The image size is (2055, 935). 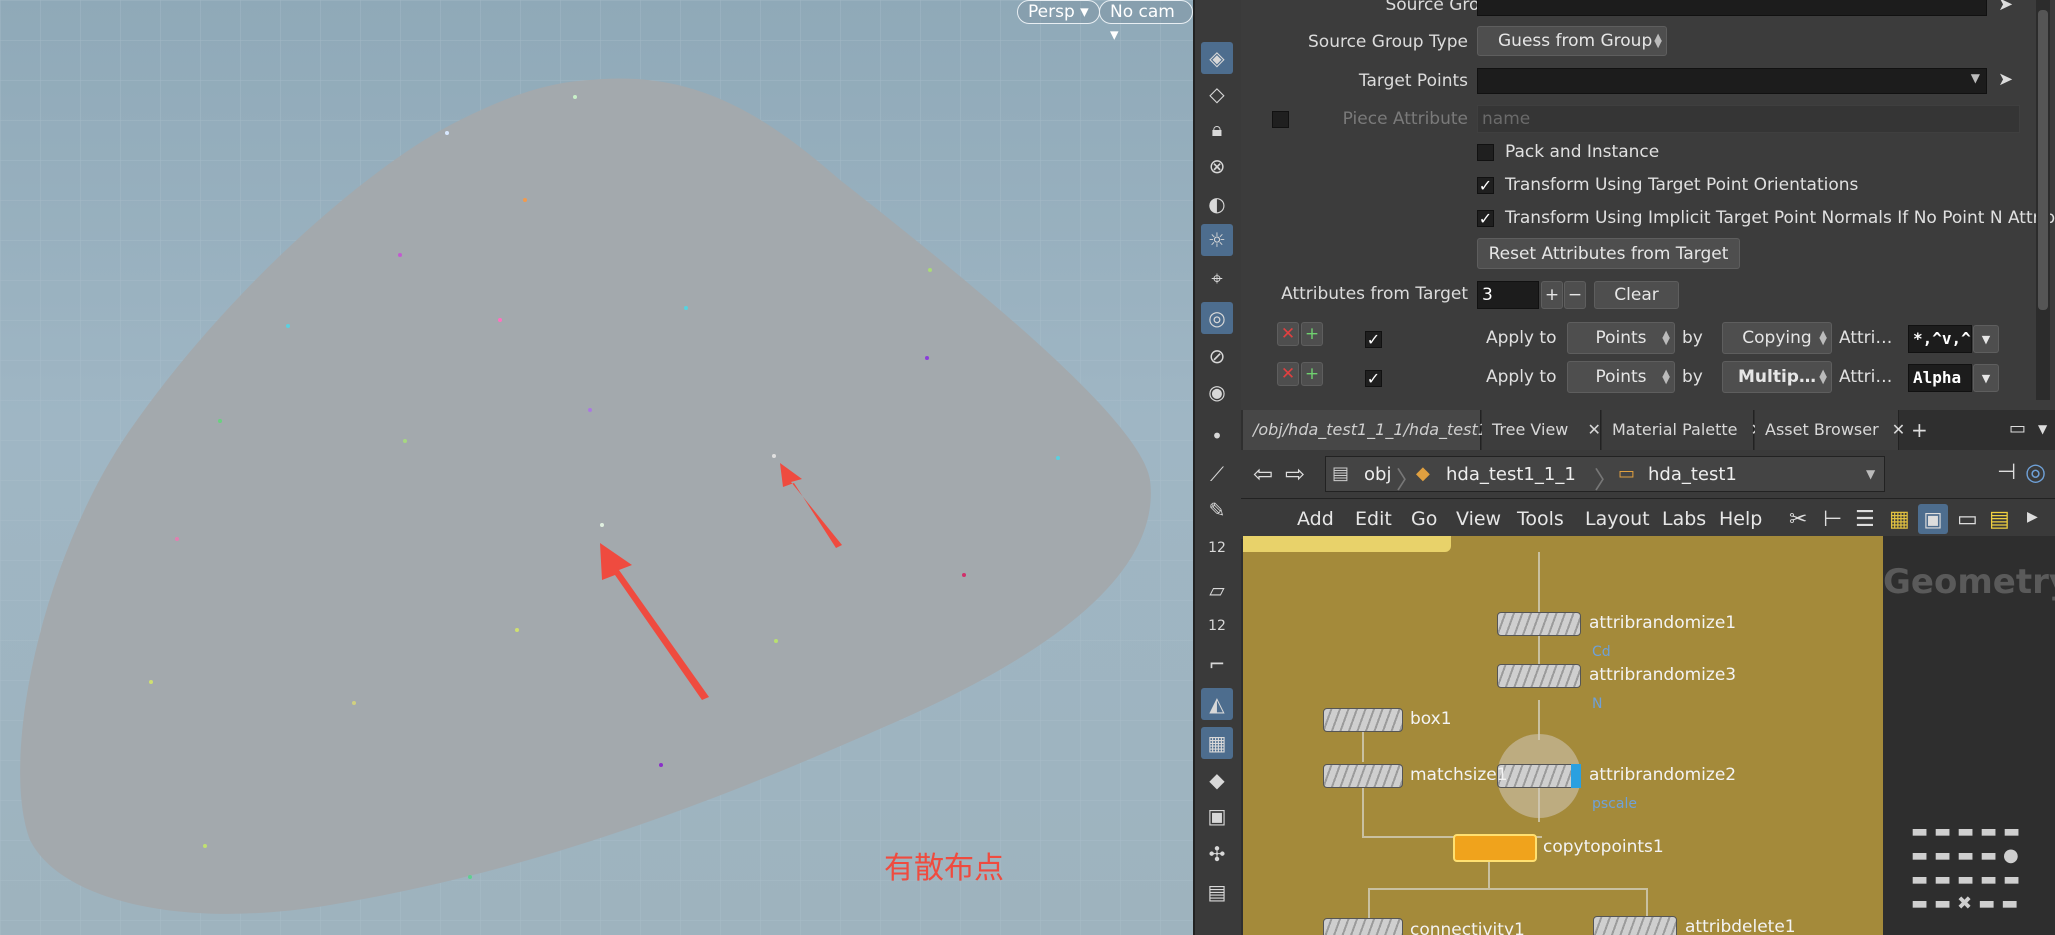 I want to click on brush-icon: ⟋, so click(x=1217, y=474).